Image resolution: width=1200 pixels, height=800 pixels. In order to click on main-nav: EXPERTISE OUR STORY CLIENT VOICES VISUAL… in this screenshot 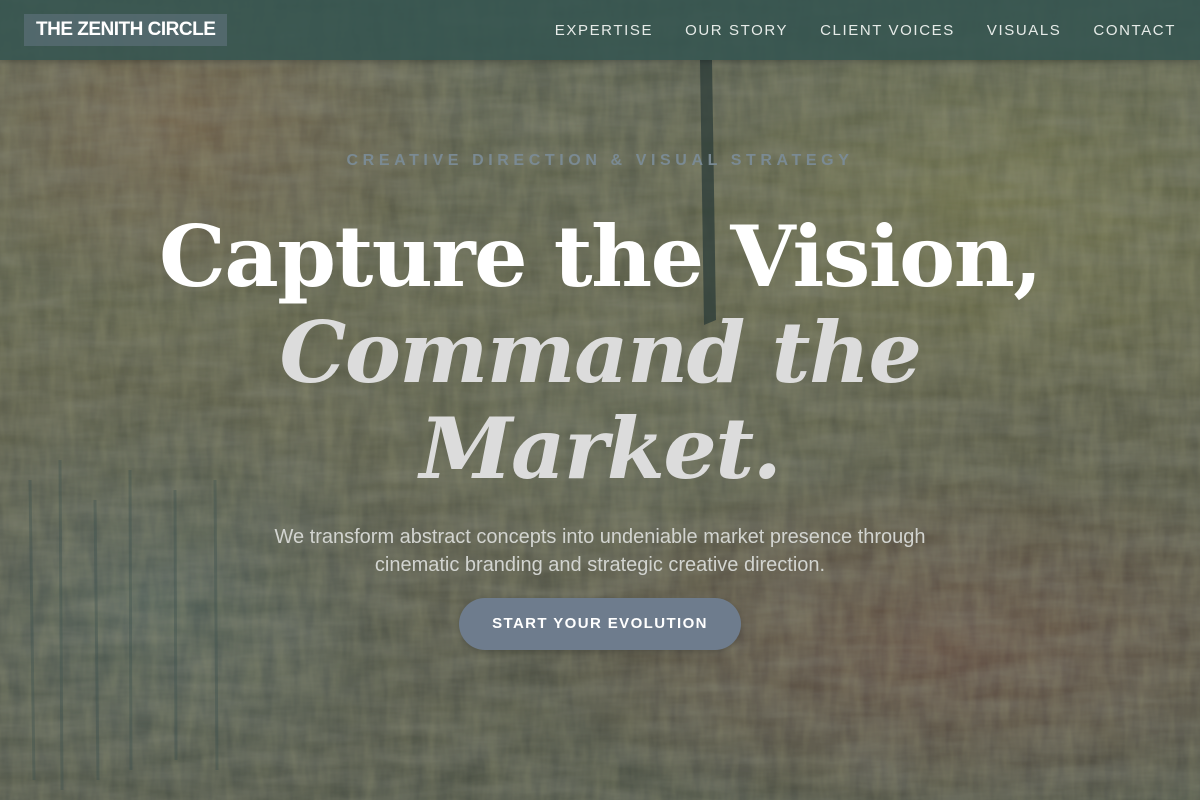, I will do `click(865, 30)`.